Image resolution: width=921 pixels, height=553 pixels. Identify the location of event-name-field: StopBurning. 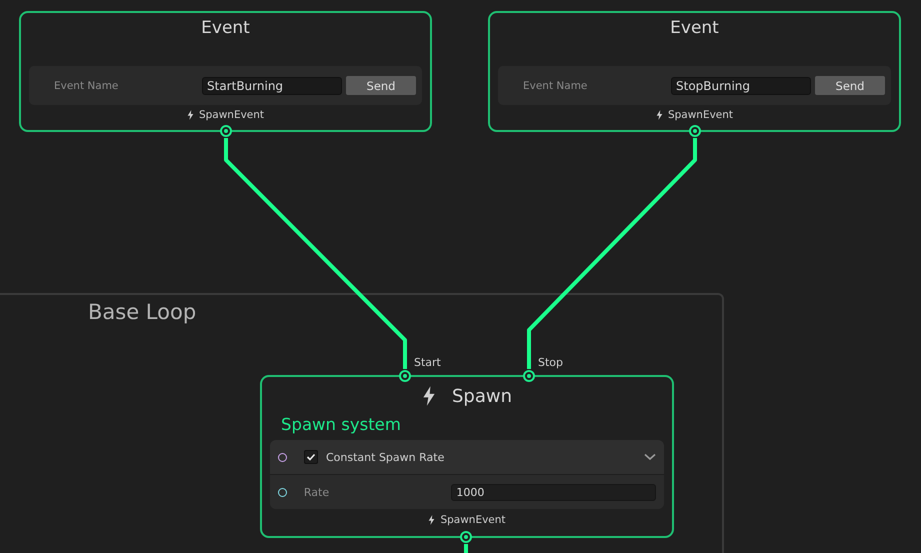
(741, 85).